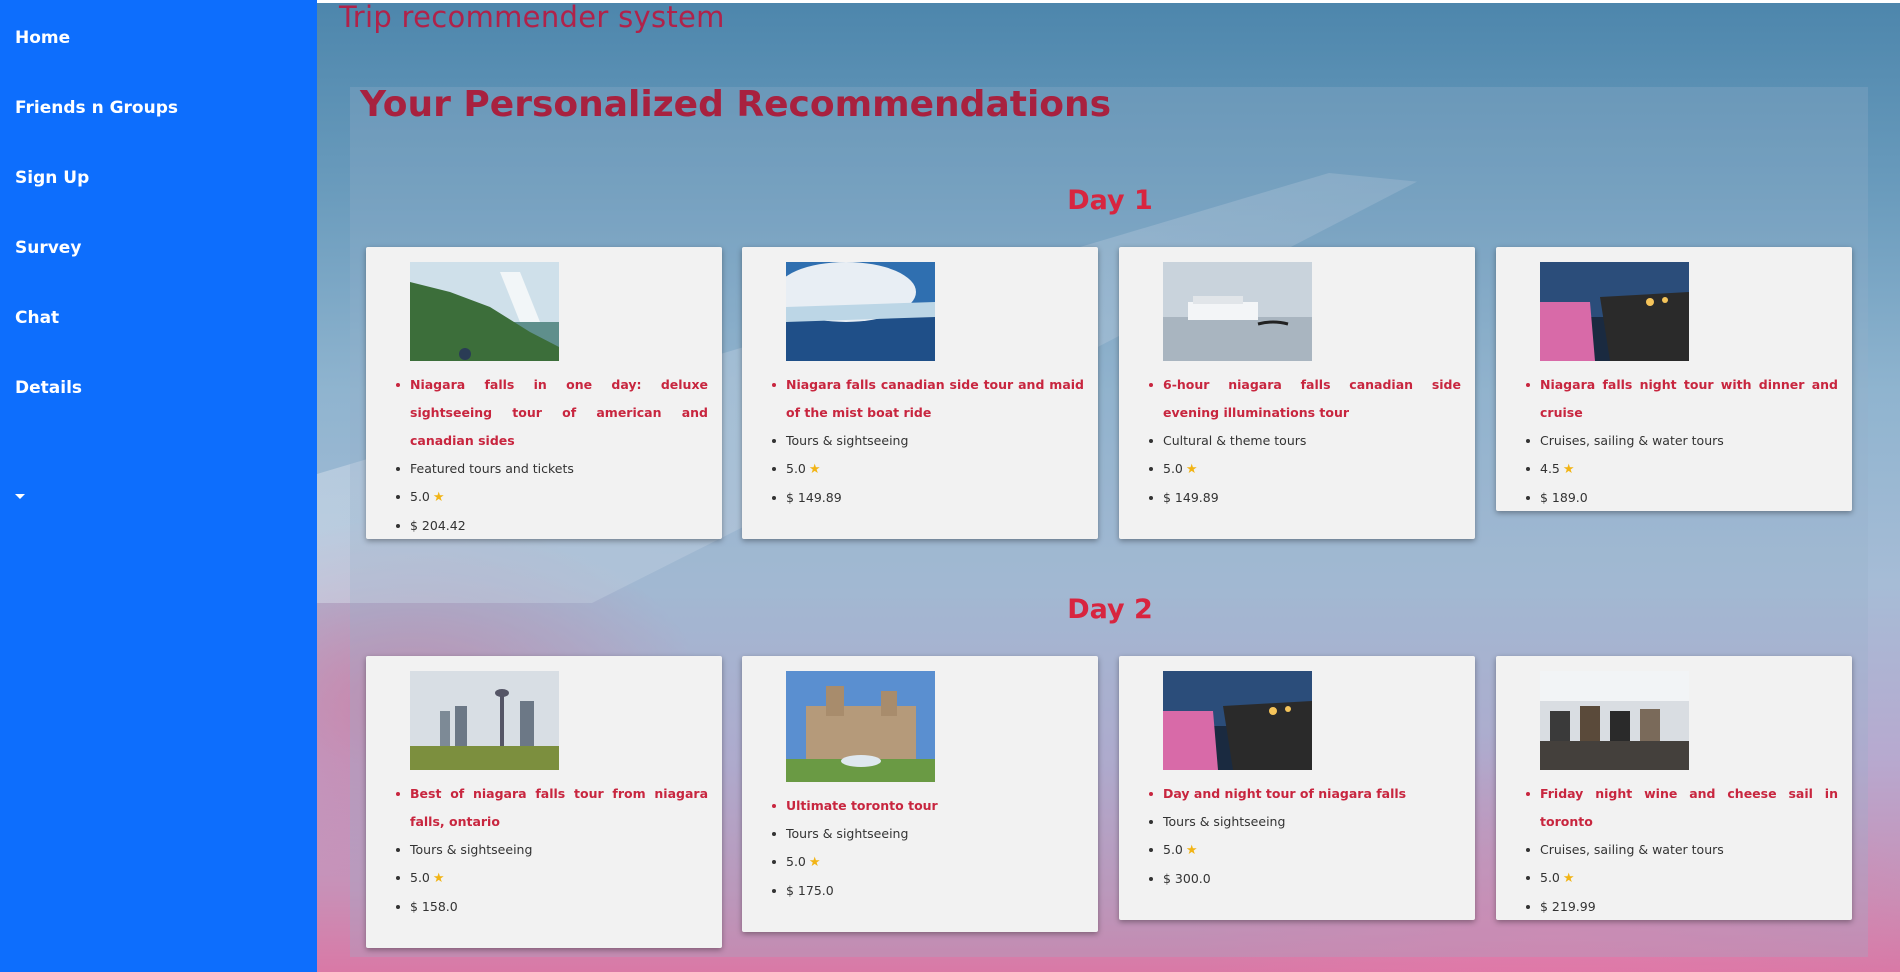 The height and width of the screenshot is (972, 1900). Describe the element at coordinates (928, 806) in the screenshot. I see `tour-name-link: Ultimate toronto tour` at that location.